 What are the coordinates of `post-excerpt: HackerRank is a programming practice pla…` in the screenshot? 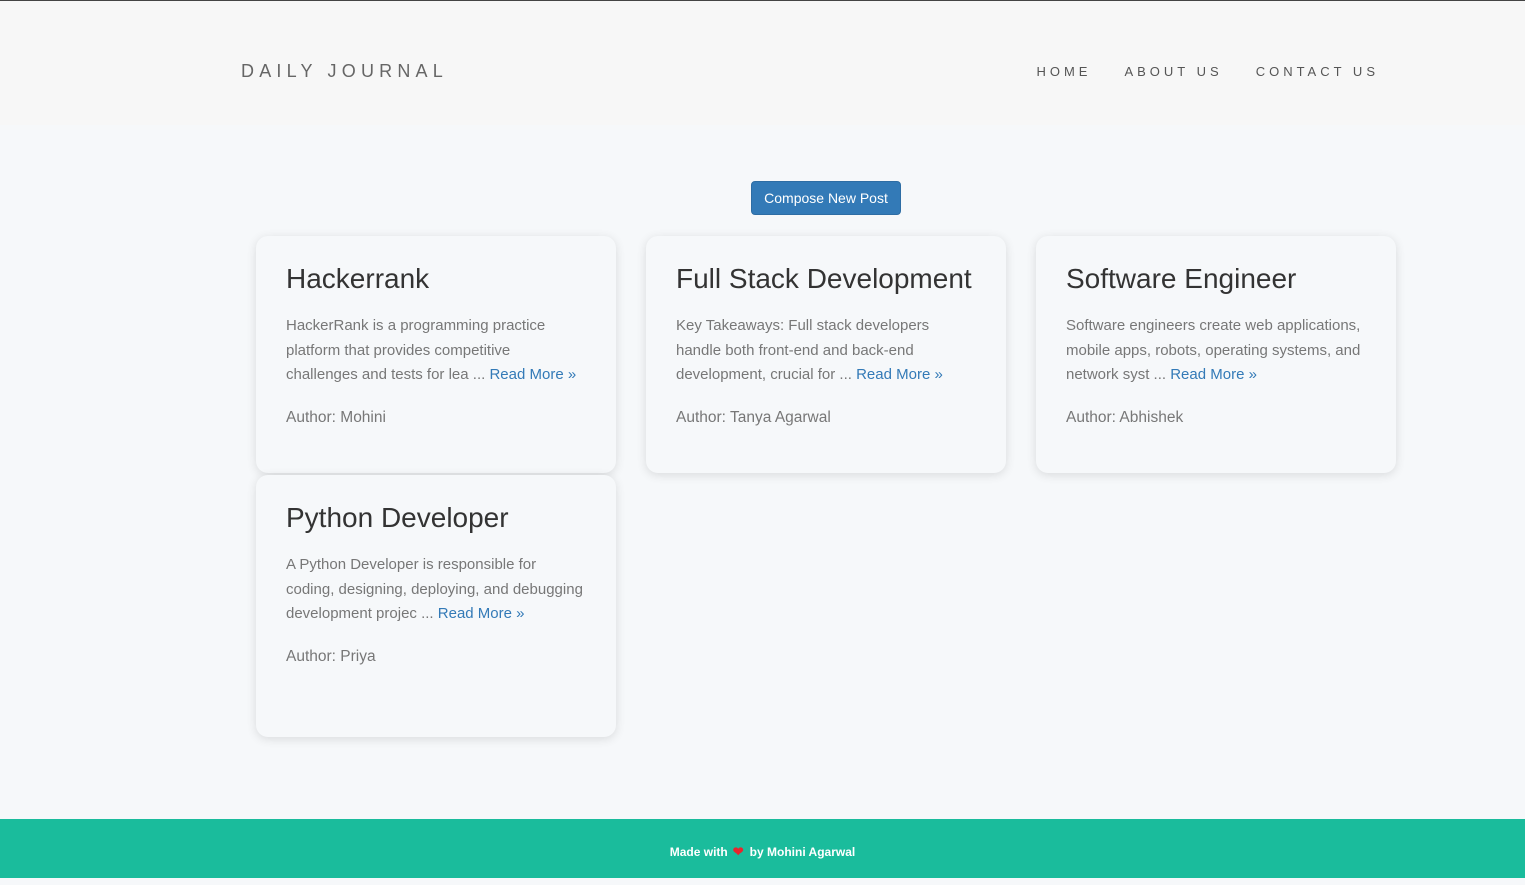 It's located at (436, 351).